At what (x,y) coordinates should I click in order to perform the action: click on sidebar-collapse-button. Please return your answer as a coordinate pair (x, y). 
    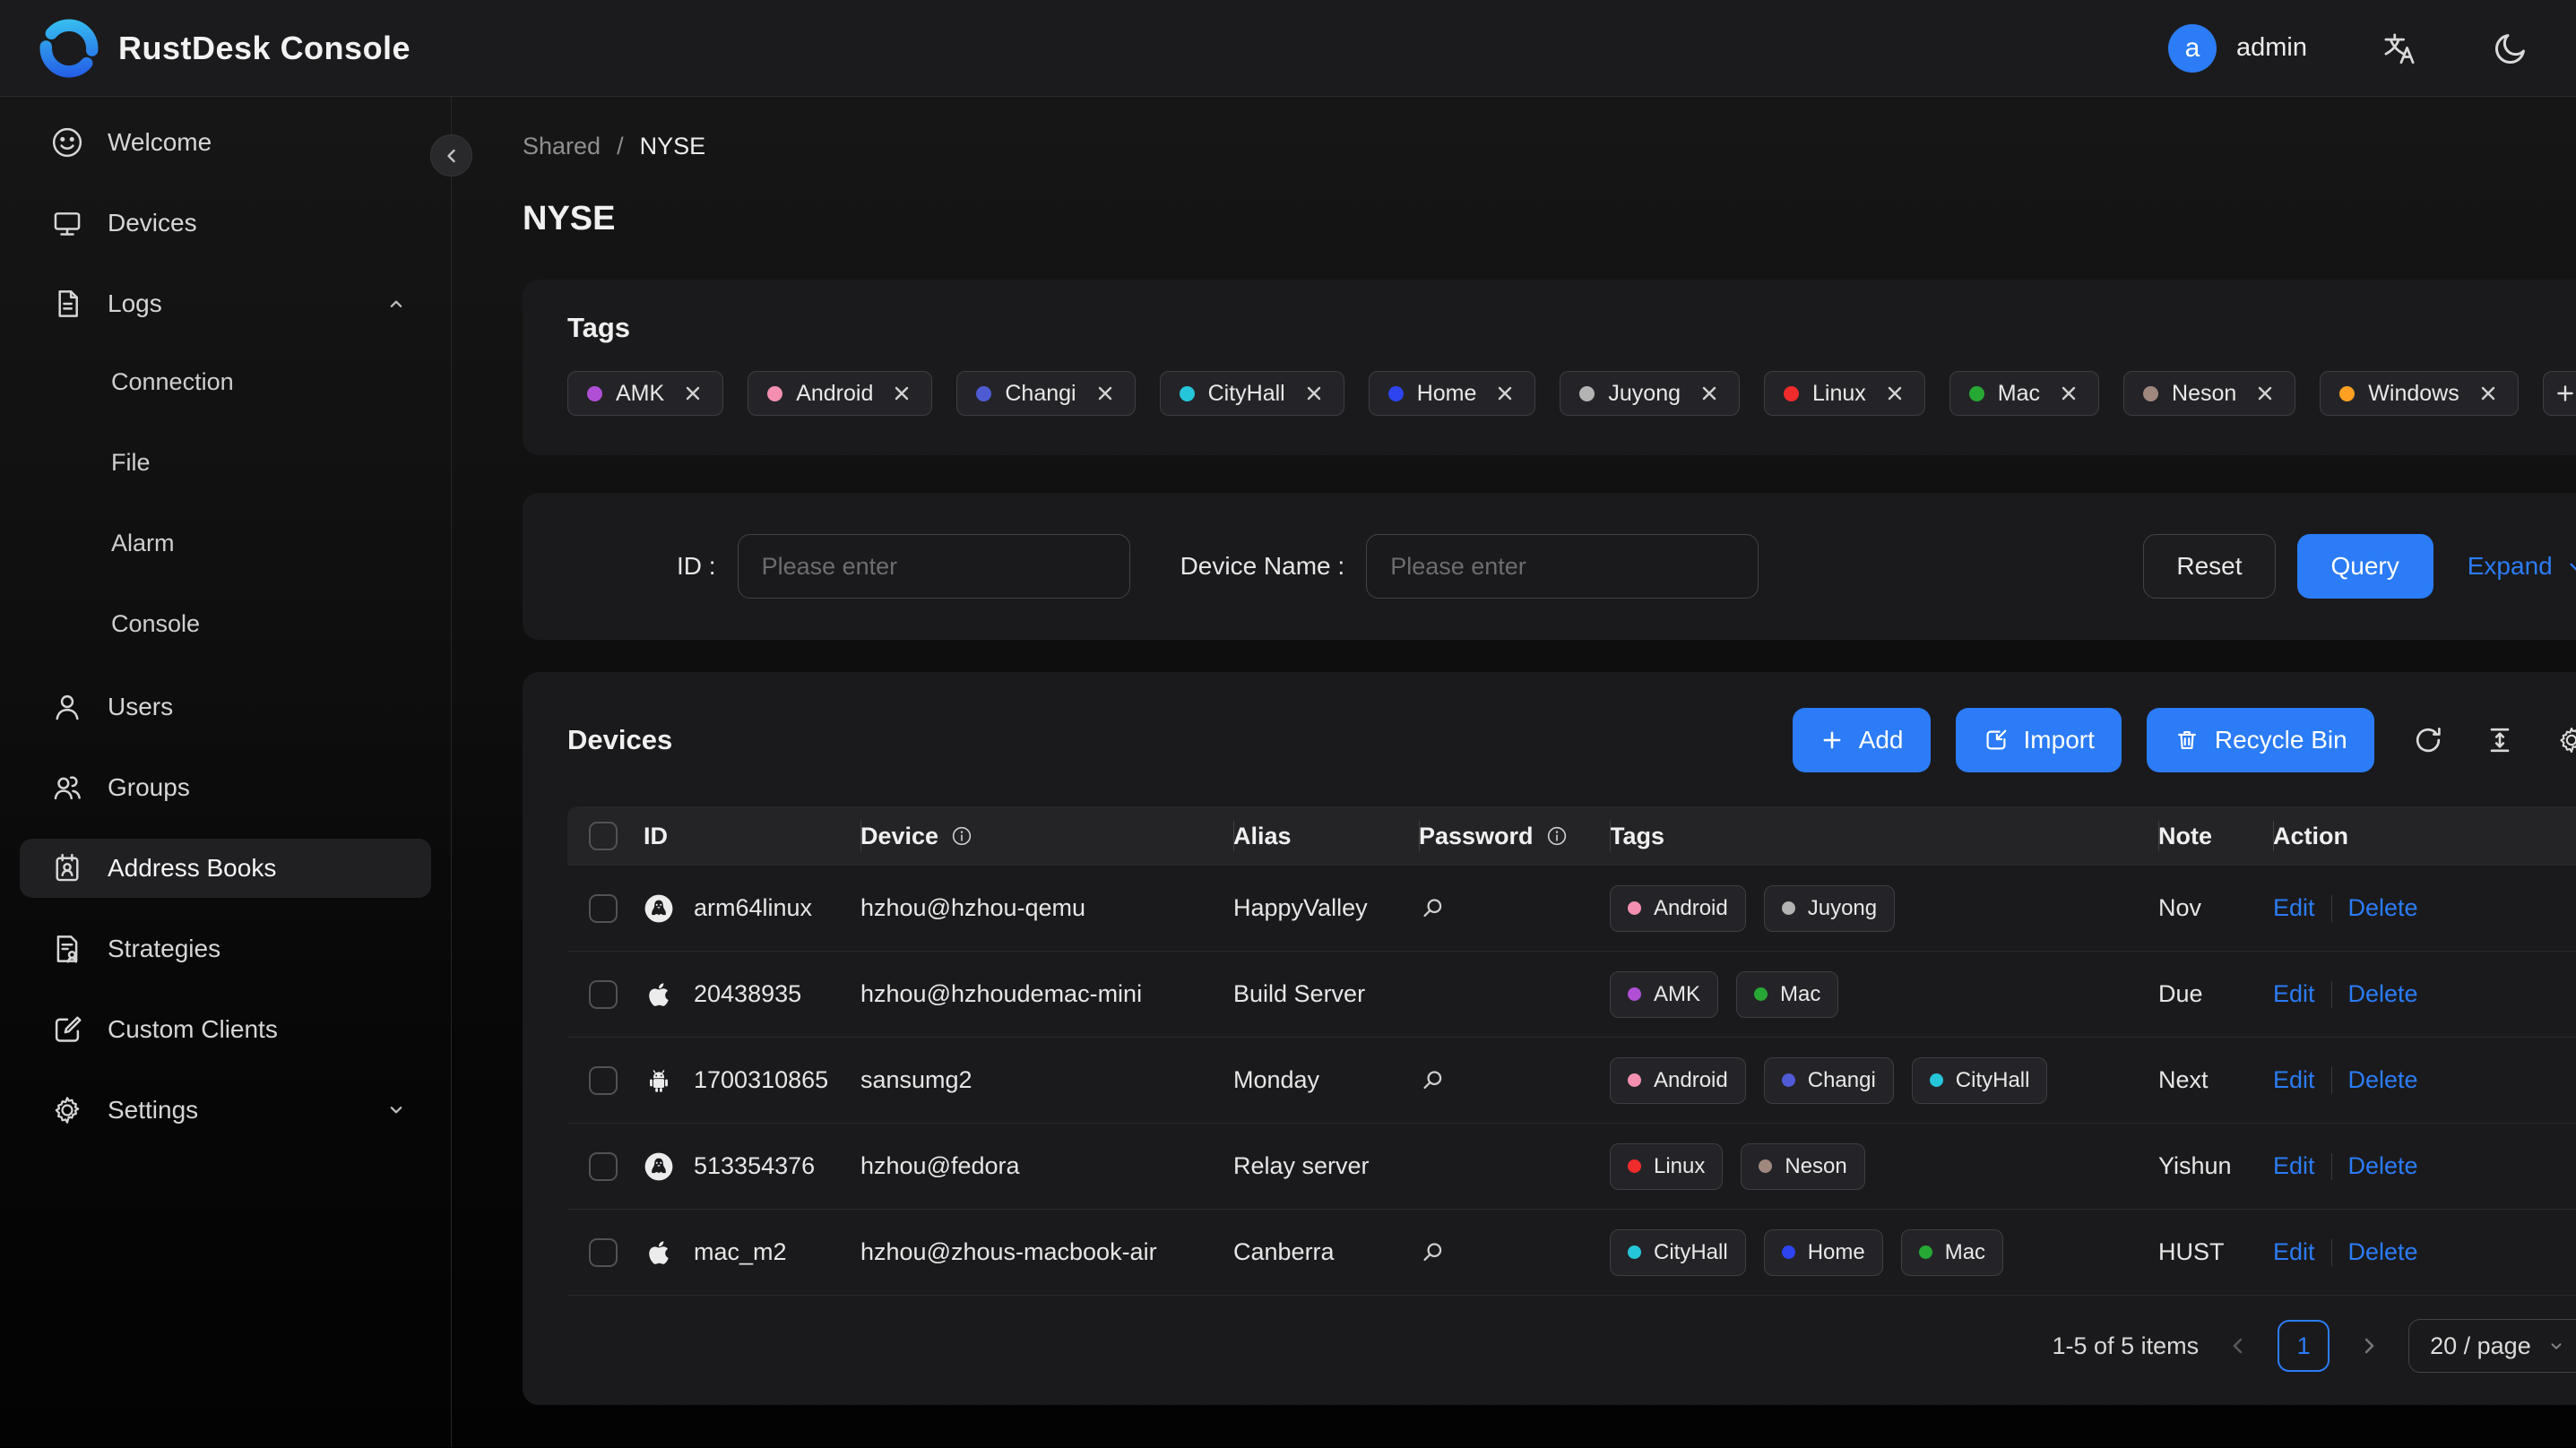
    Looking at the image, I should click on (451, 155).